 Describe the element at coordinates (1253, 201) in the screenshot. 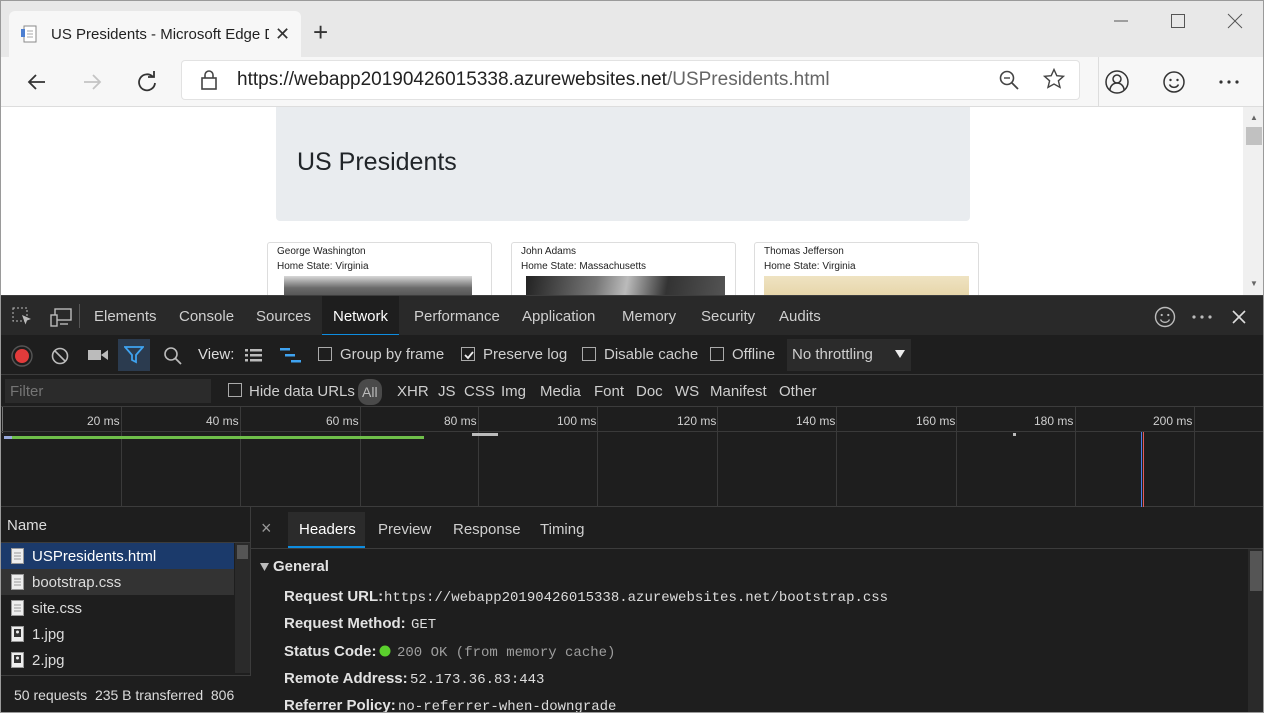

I see `page-scrollbar: ▲ ▼` at that location.